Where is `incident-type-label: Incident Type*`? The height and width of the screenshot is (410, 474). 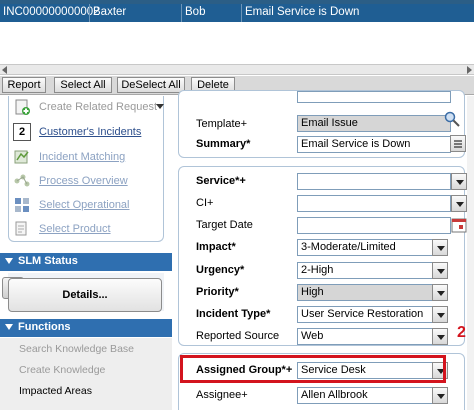 incident-type-label: Incident Type* is located at coordinates (233, 314).